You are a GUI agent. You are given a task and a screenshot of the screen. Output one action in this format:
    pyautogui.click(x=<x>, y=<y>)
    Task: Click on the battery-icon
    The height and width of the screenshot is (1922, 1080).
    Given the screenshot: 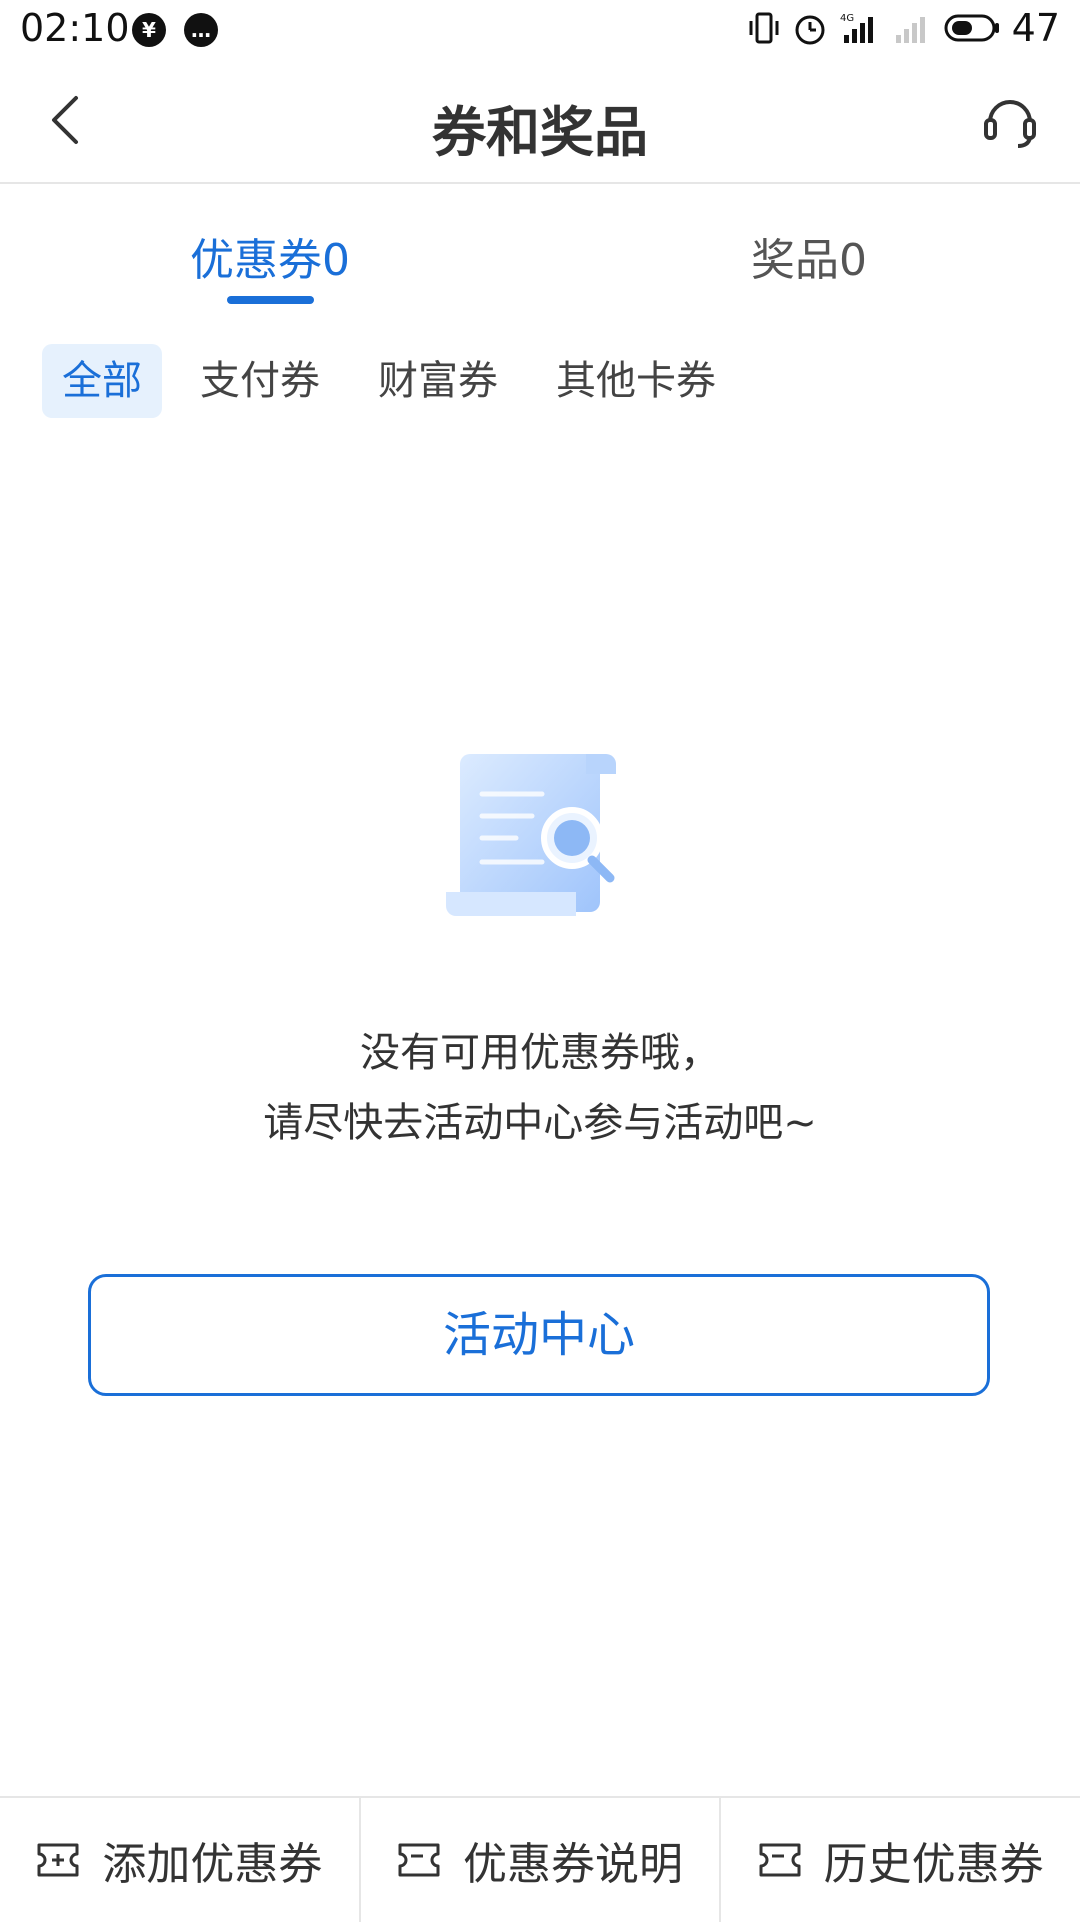 What is the action you would take?
    pyautogui.click(x=971, y=28)
    